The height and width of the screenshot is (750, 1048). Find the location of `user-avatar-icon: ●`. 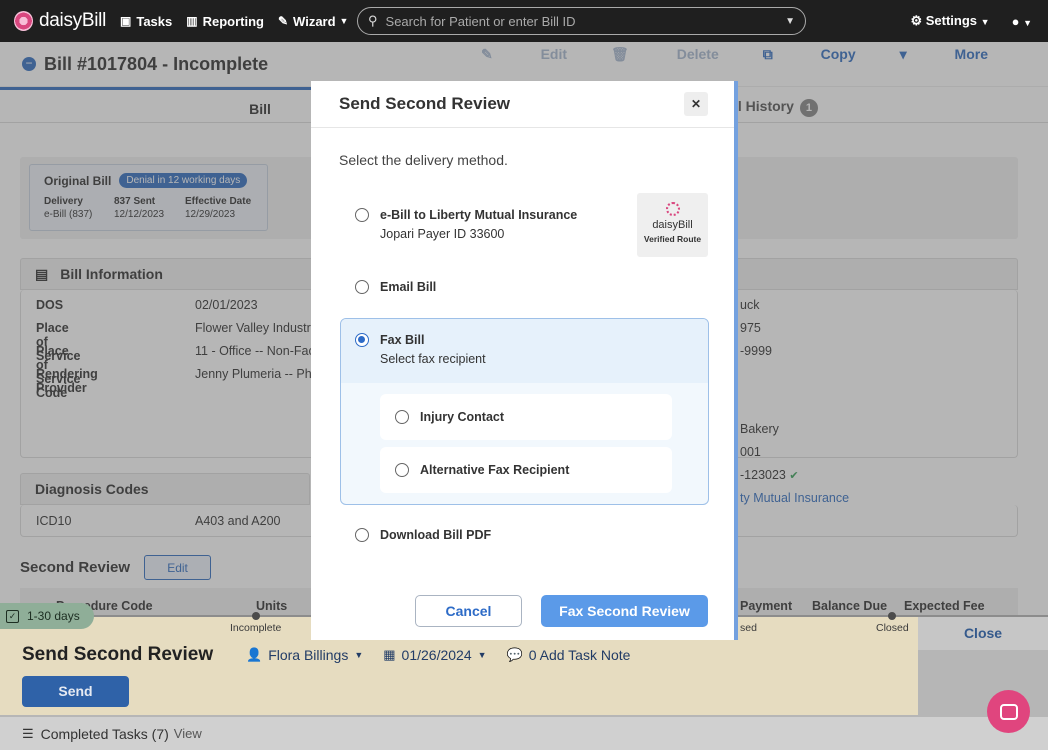

user-avatar-icon: ● is located at coordinates (1015, 21).